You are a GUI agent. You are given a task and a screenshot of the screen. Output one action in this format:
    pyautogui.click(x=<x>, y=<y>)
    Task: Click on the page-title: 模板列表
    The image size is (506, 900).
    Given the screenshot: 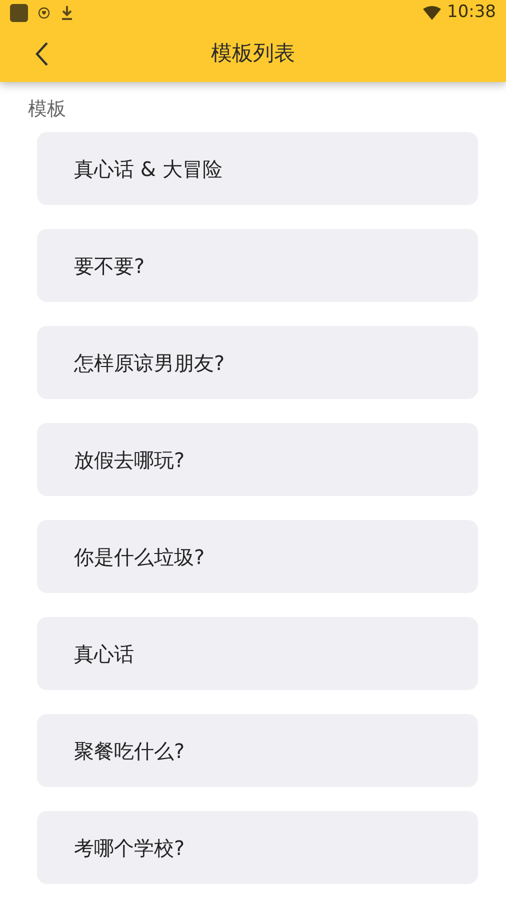 What is the action you would take?
    pyautogui.click(x=253, y=54)
    